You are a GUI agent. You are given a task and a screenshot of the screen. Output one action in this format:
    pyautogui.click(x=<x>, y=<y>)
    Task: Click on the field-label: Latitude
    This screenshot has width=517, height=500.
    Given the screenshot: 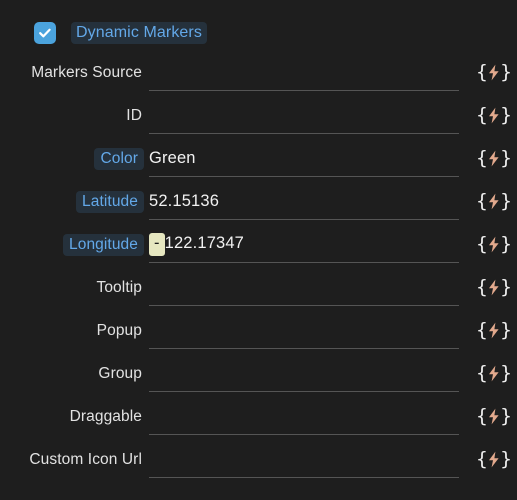 What is the action you would take?
    pyautogui.click(x=110, y=201)
    